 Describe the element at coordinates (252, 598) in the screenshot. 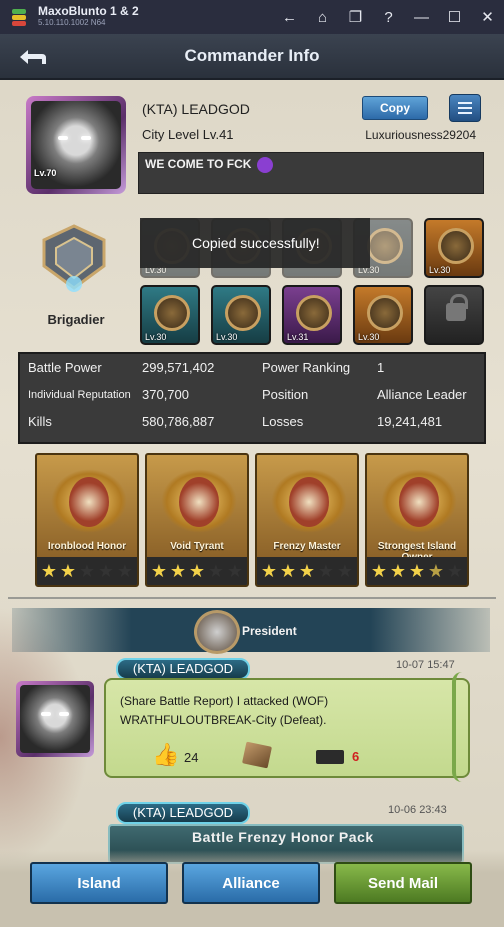

I see `section-divider` at that location.